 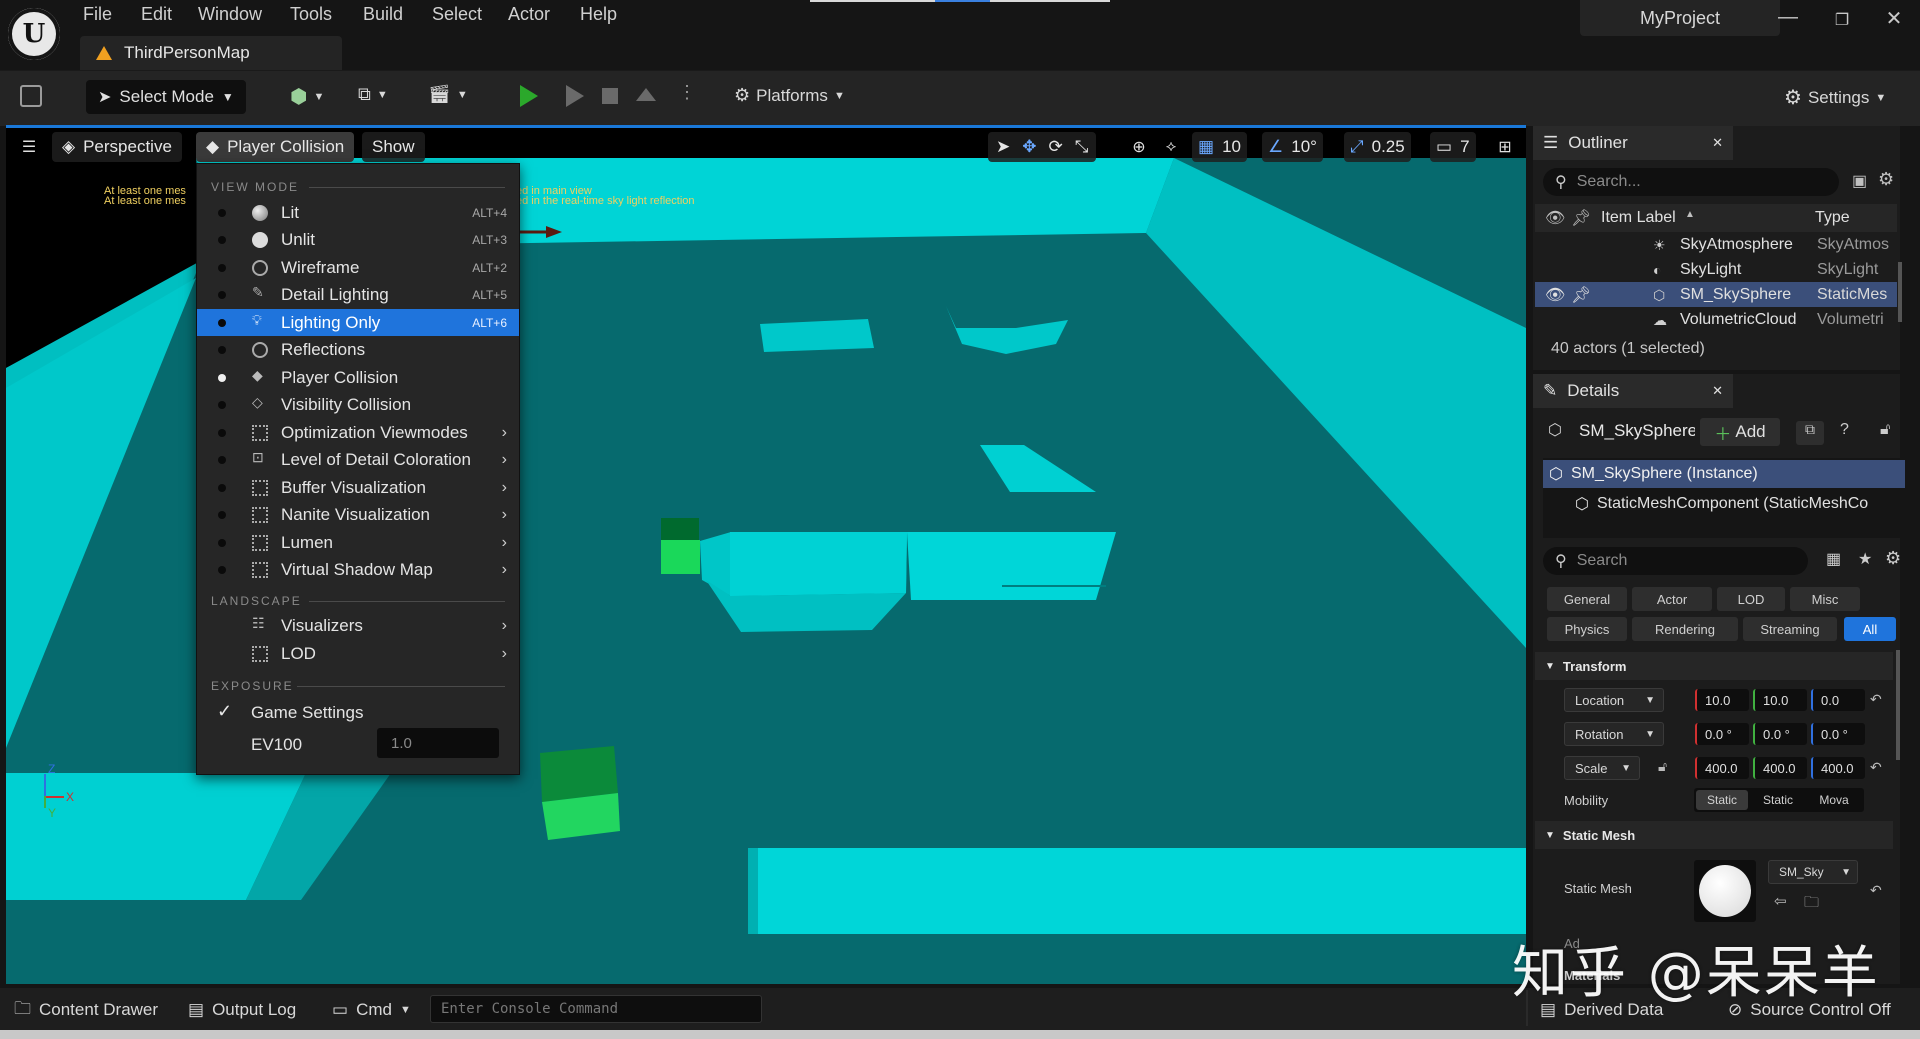 I want to click on platforms-button: ⚙ Platforms ▼, so click(x=789, y=95).